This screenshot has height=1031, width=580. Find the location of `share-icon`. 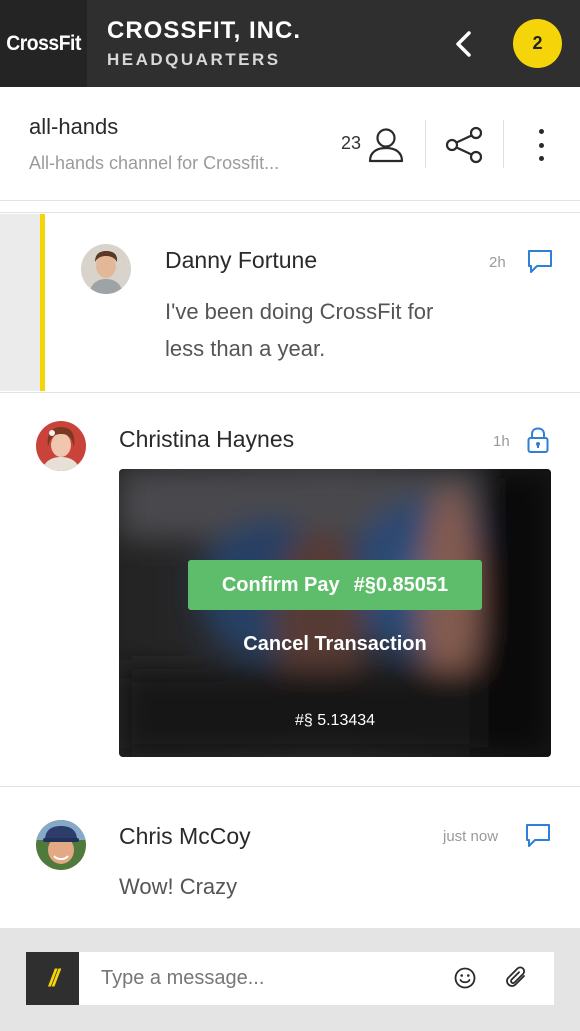

share-icon is located at coordinates (464, 145).